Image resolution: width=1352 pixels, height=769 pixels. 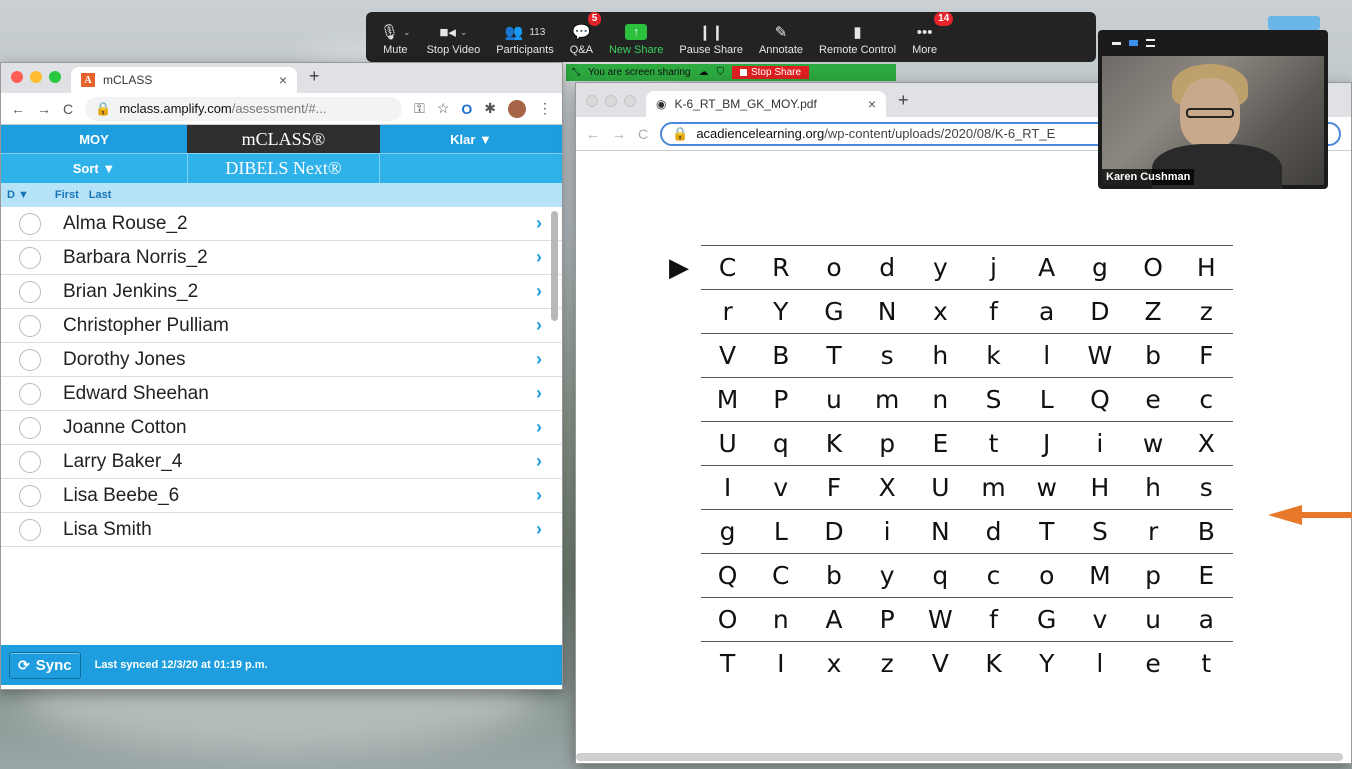 I want to click on student-row: Dorothy Jones ›, so click(x=281, y=360).